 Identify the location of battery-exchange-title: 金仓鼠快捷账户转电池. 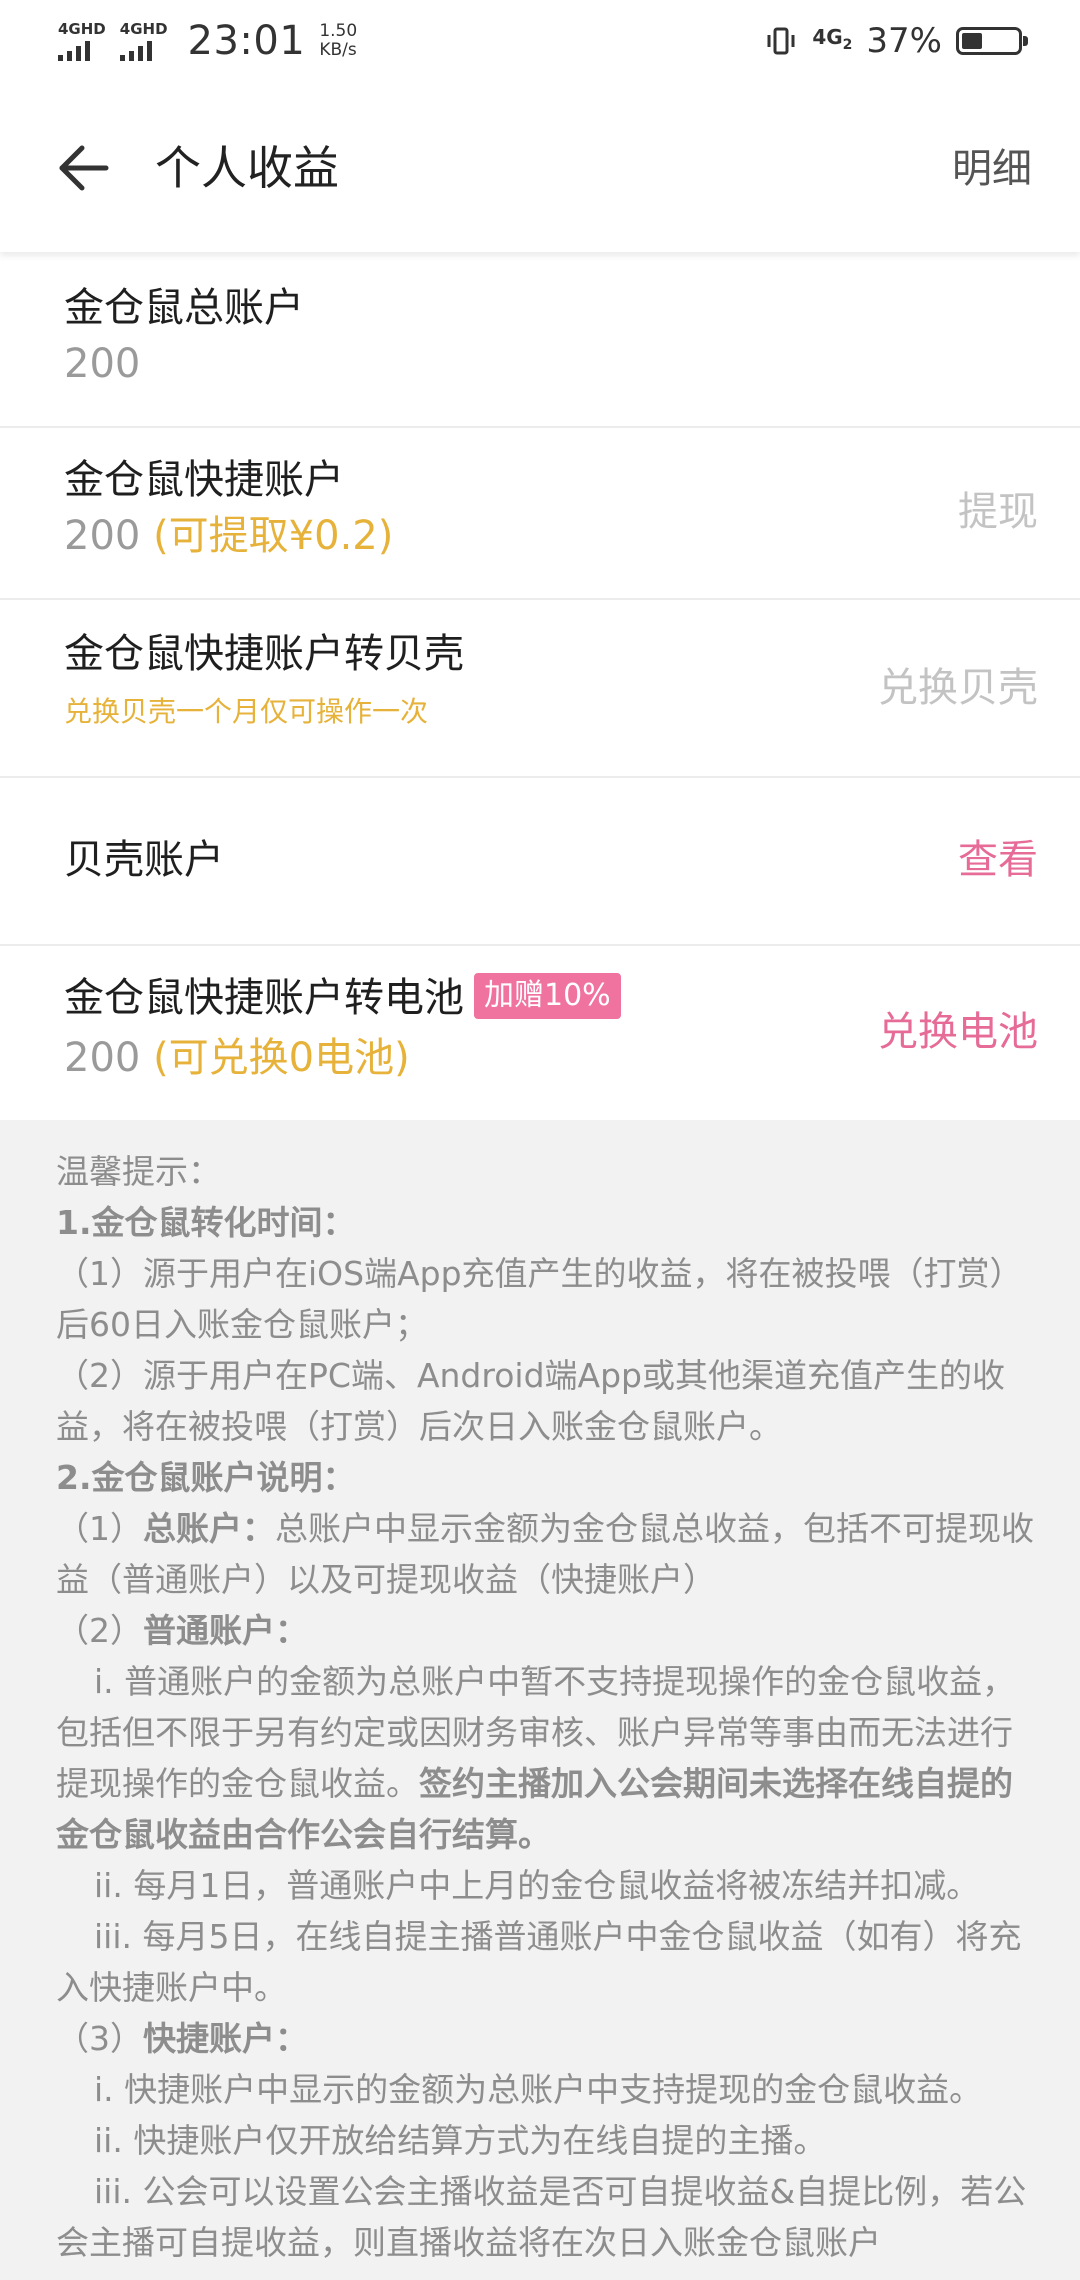
(264, 998).